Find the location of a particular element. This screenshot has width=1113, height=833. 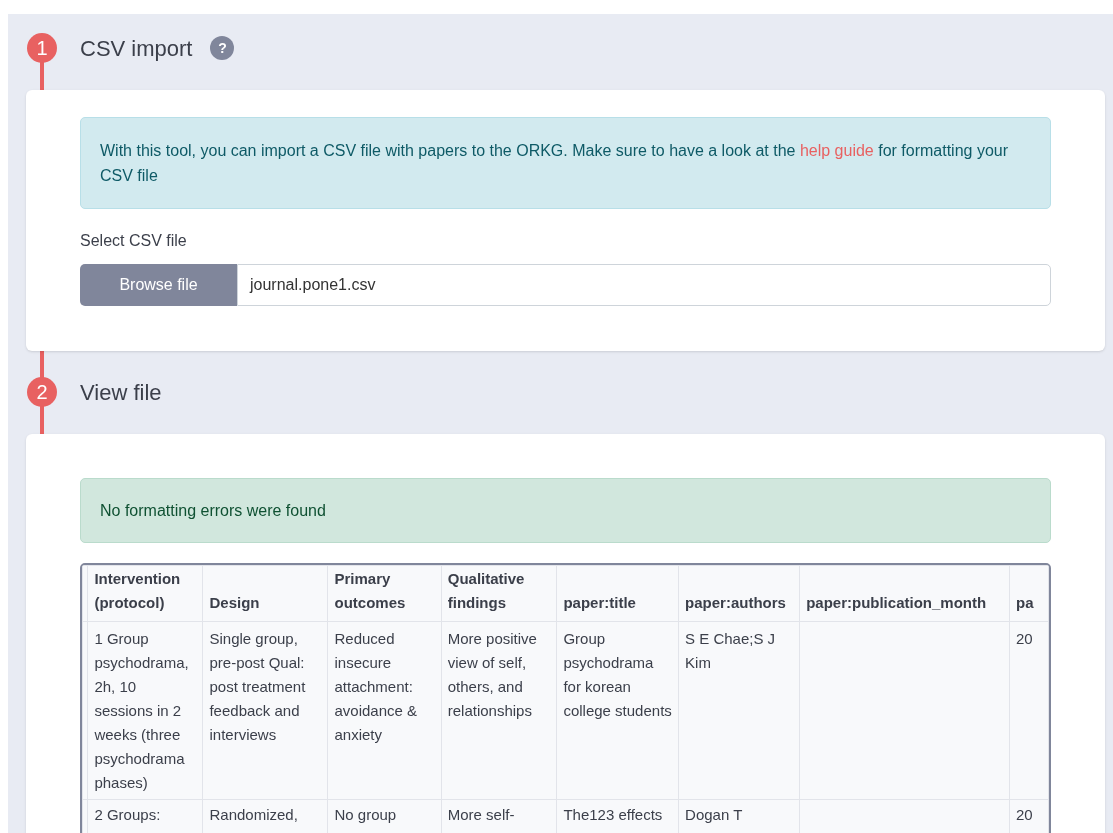

alert-message: With this tool, you can import a CSV file with papers to the ORKG. Make sure to have a look at the help guide for formatting your CSV file is located at coordinates (565, 163).